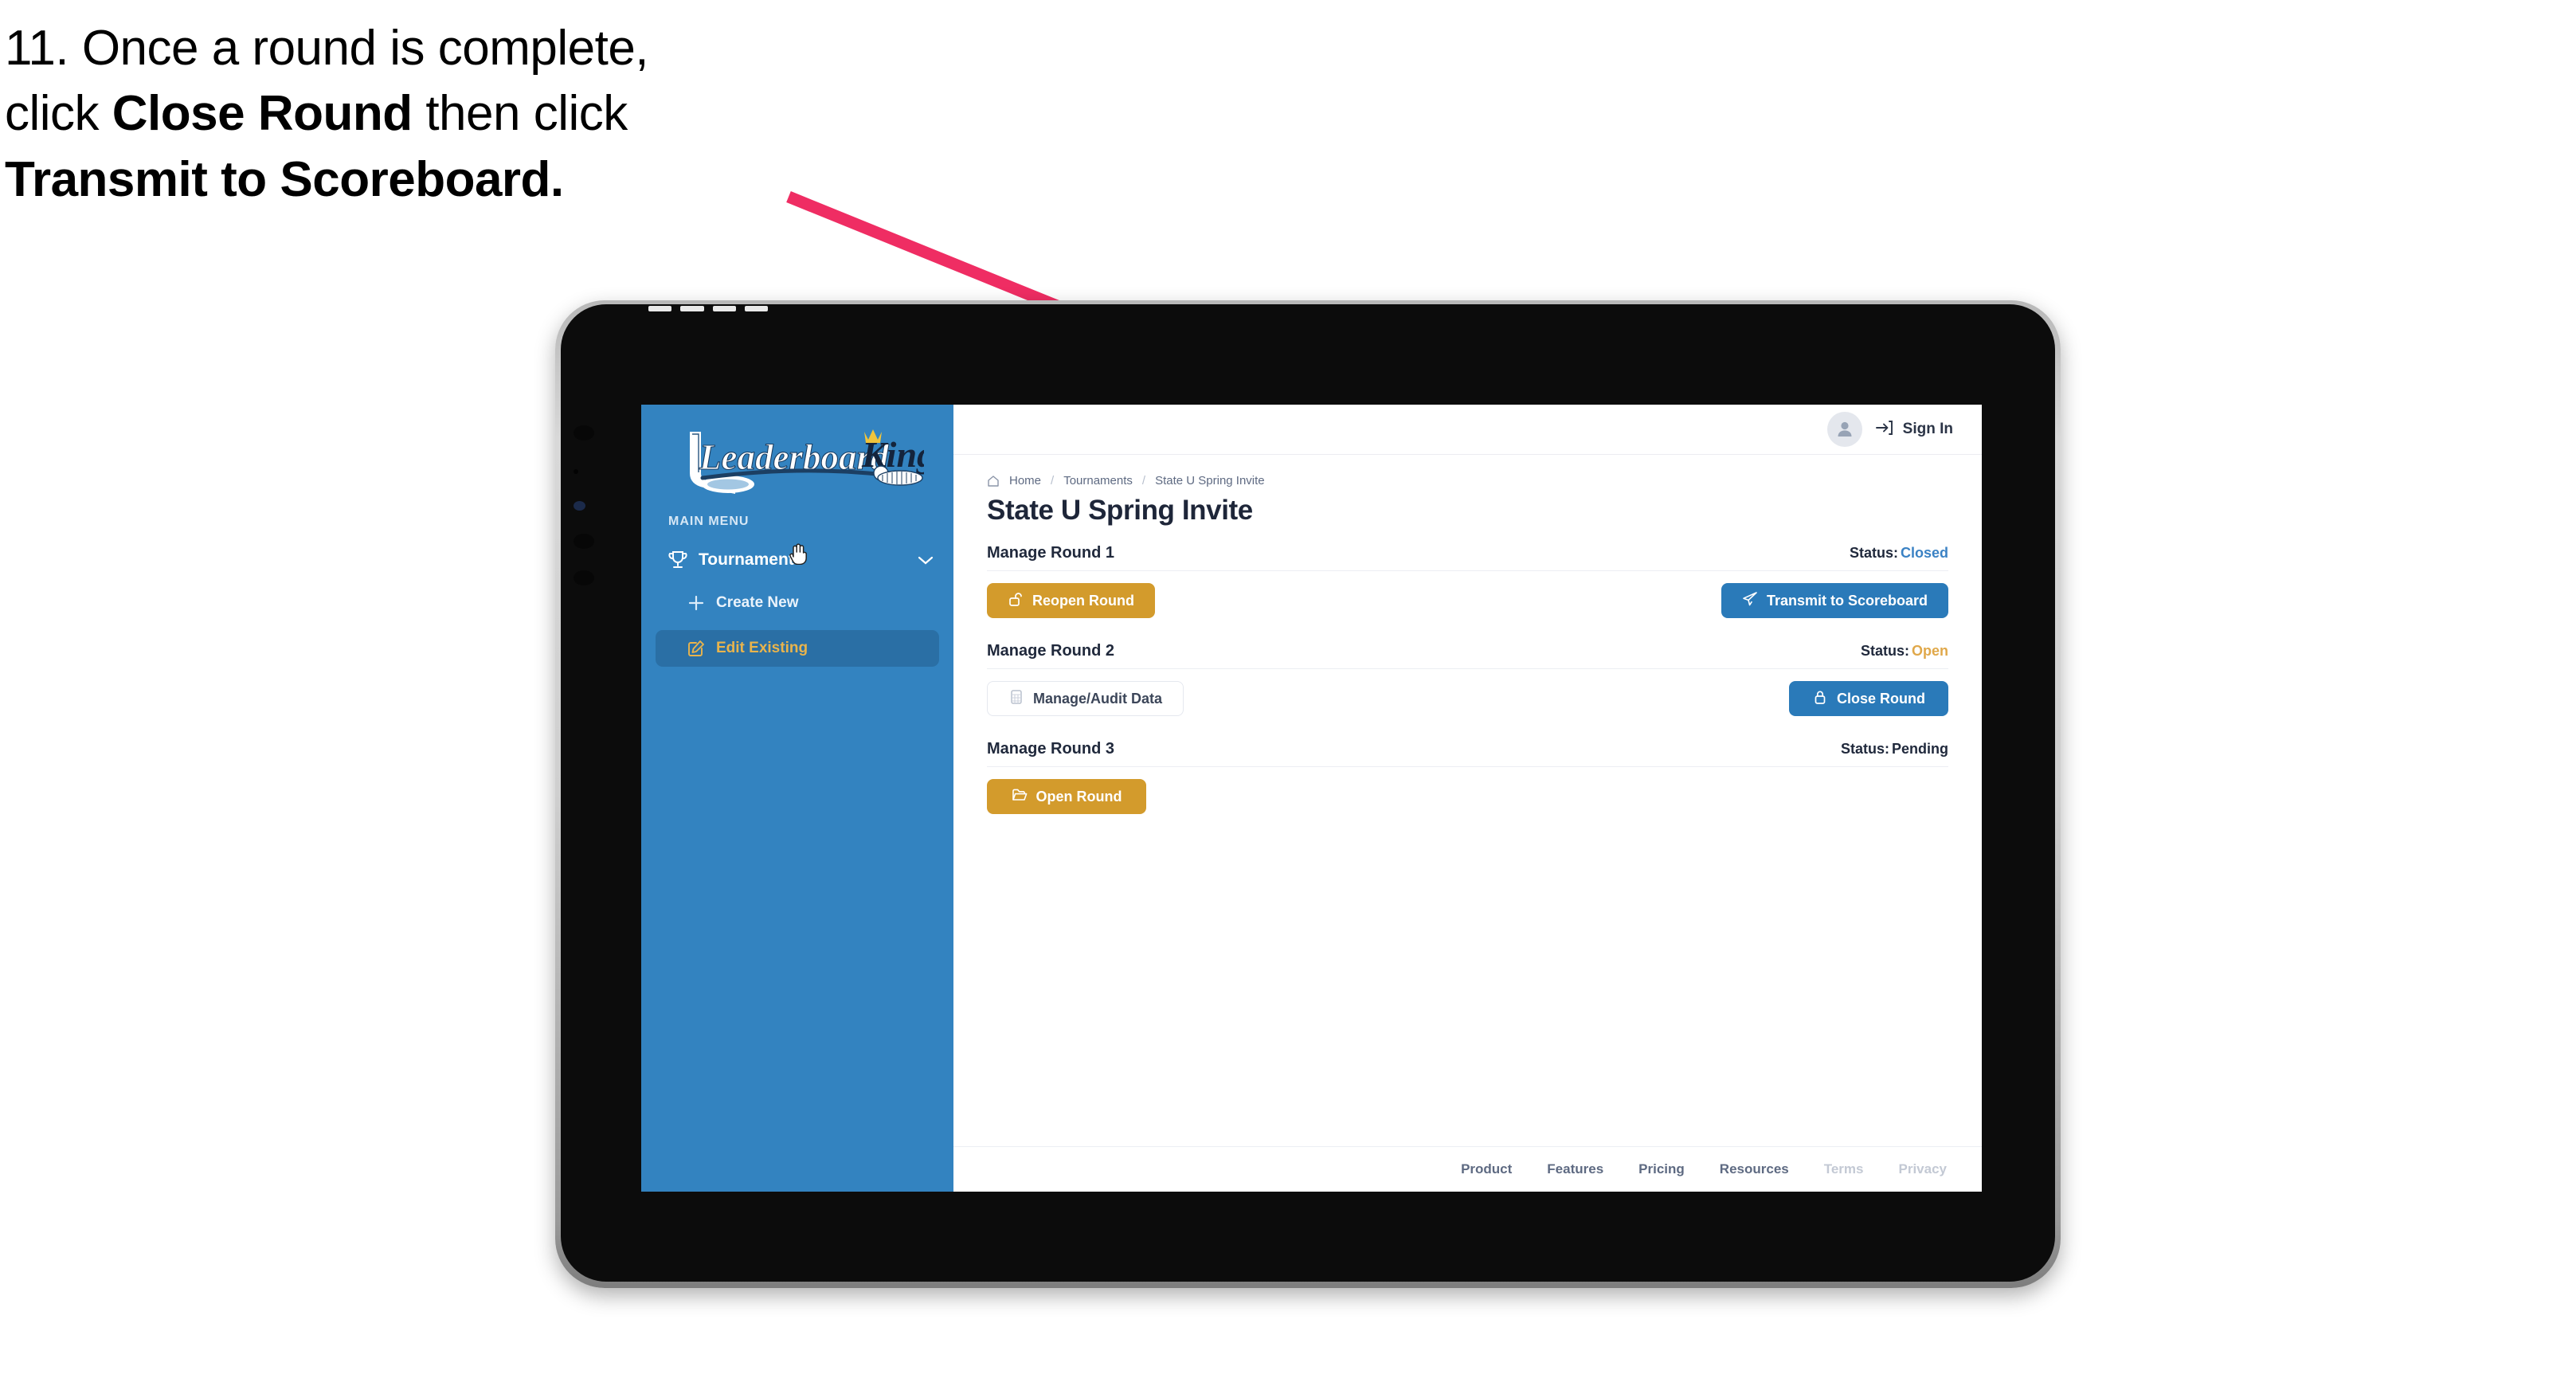  I want to click on open-round-button: Open Round, so click(1066, 796).